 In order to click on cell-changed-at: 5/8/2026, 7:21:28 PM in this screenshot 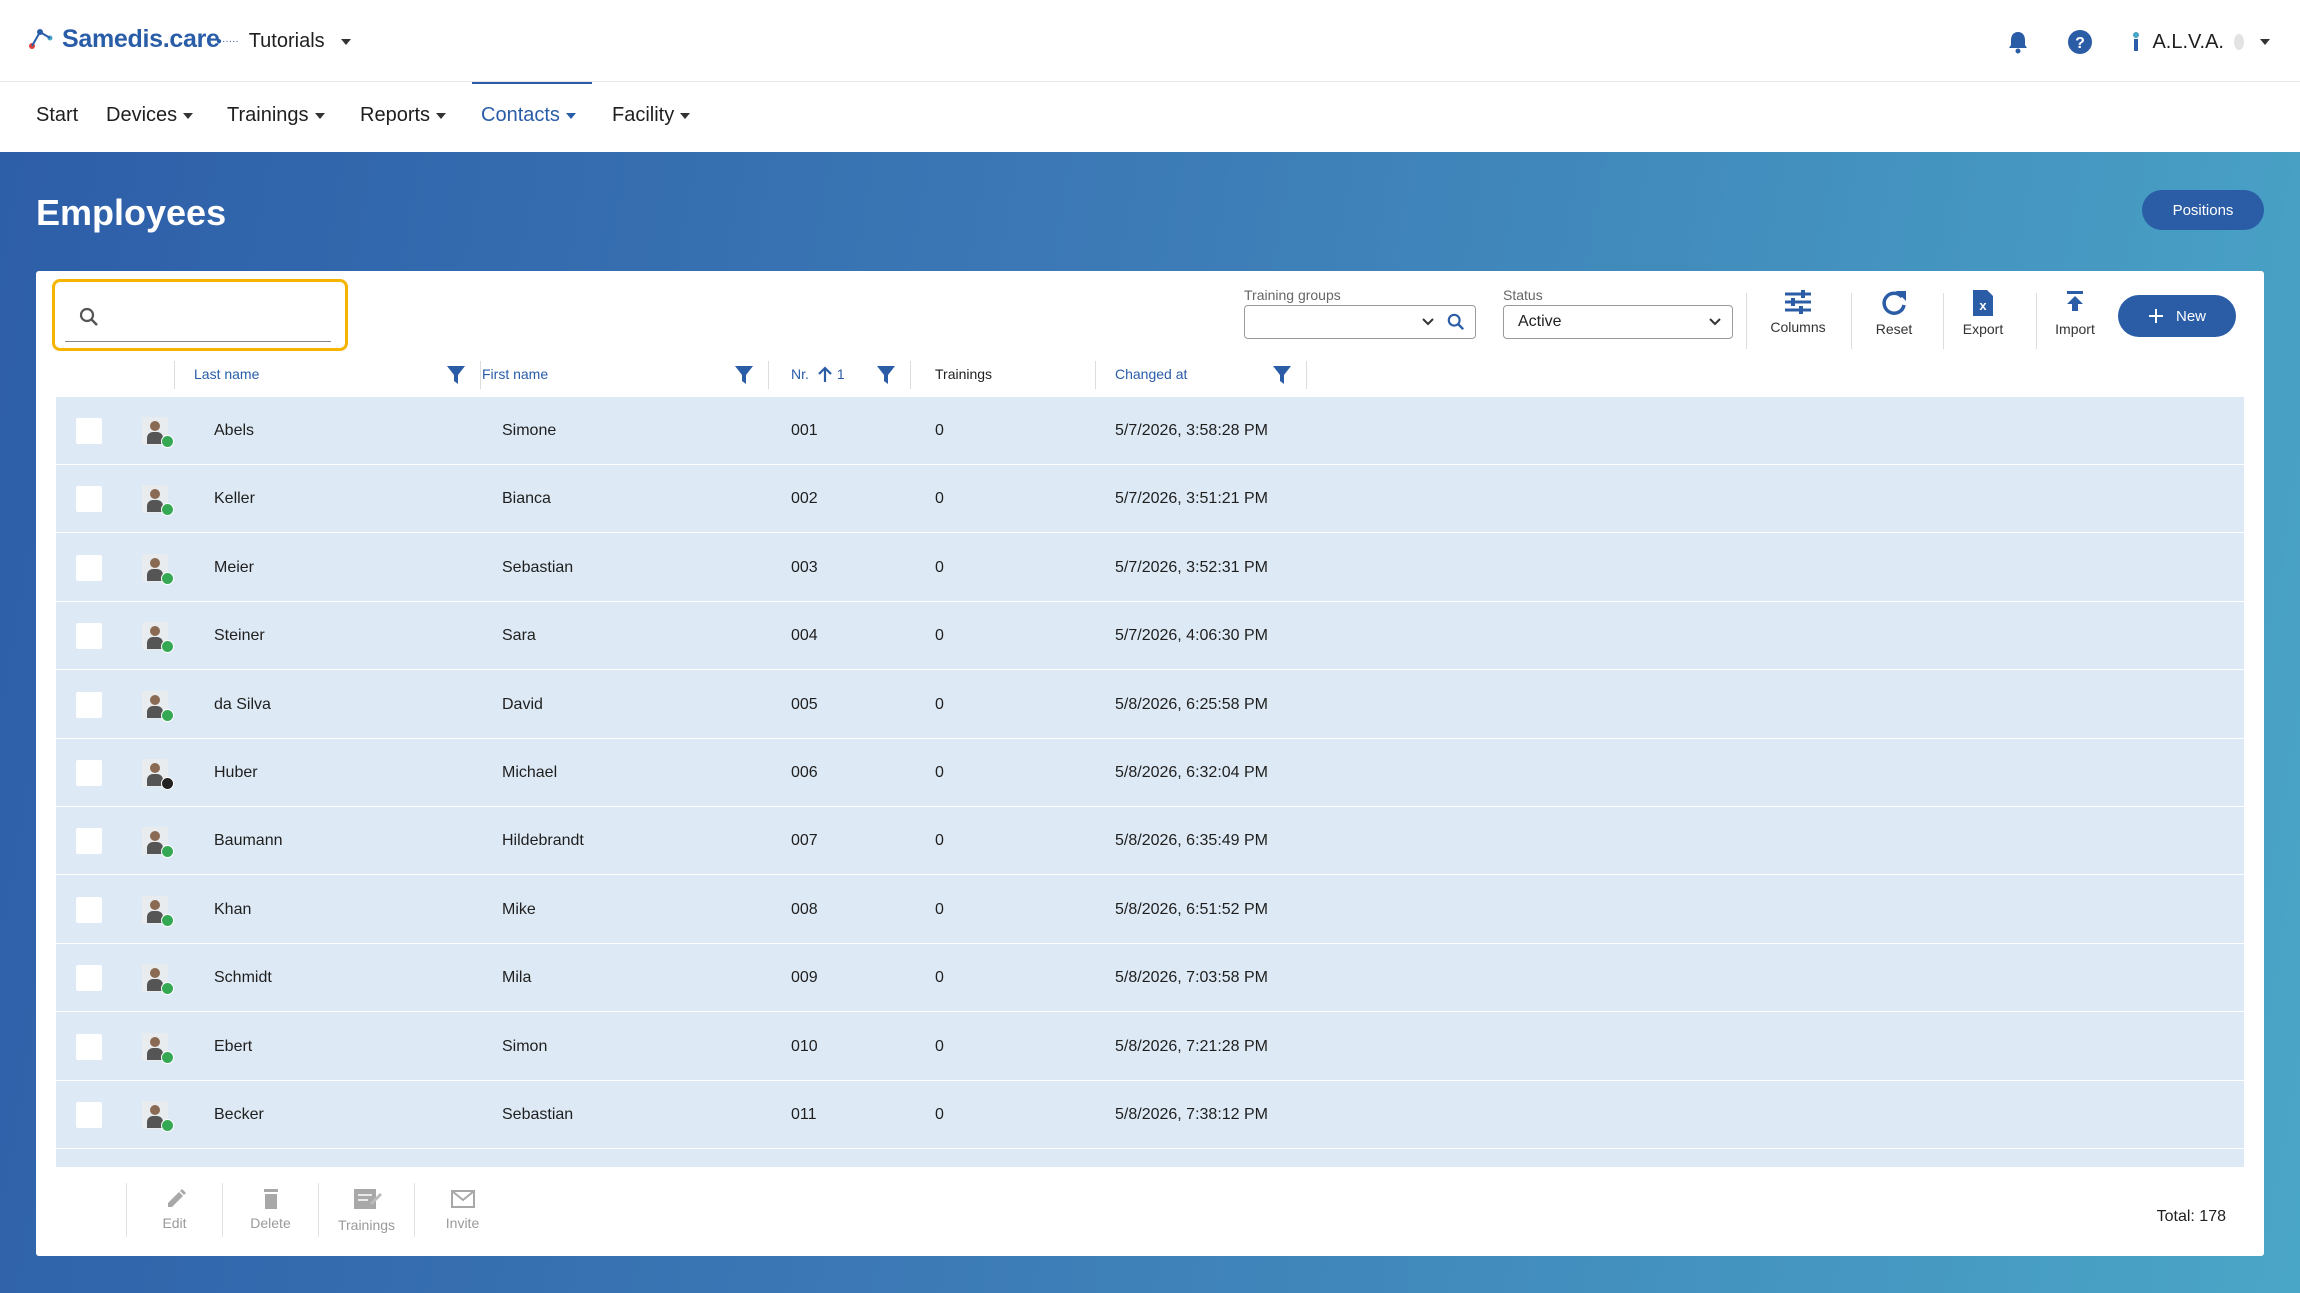, I will do `click(1191, 1046)`.